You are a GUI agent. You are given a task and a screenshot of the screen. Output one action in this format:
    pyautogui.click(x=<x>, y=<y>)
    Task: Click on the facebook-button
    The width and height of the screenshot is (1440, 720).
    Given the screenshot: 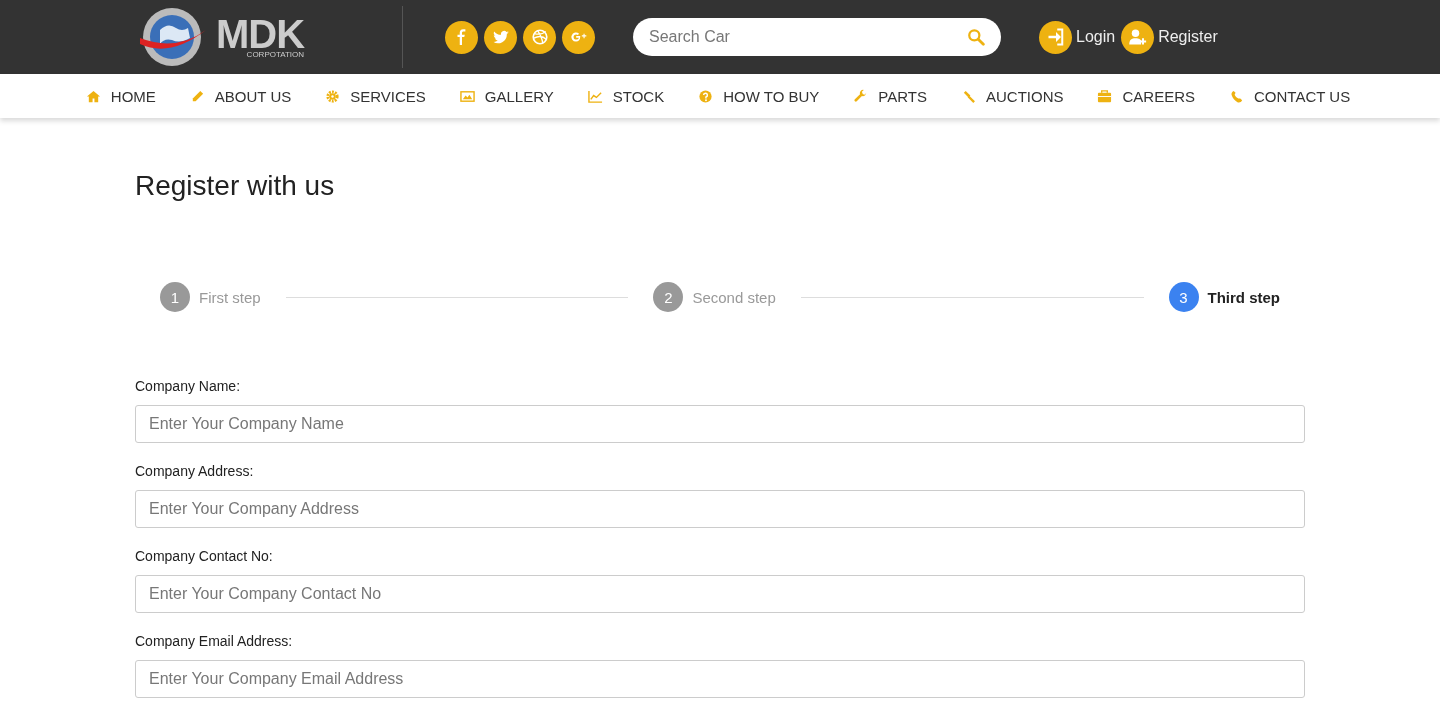 What is the action you would take?
    pyautogui.click(x=461, y=37)
    